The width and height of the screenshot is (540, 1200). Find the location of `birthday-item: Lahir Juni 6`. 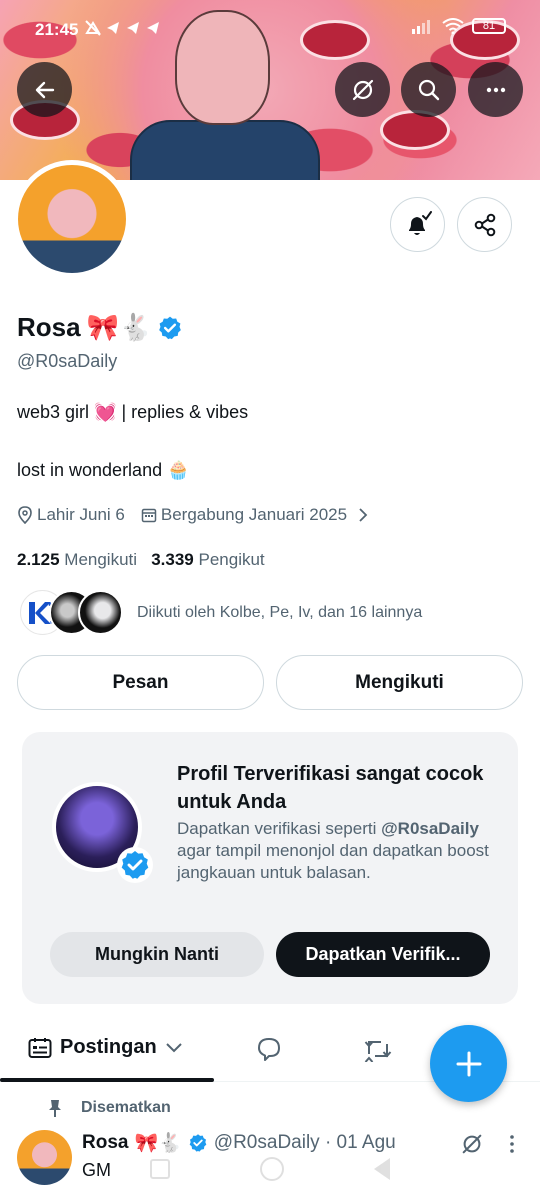

birthday-item: Lahir Juni 6 is located at coordinates (71, 515).